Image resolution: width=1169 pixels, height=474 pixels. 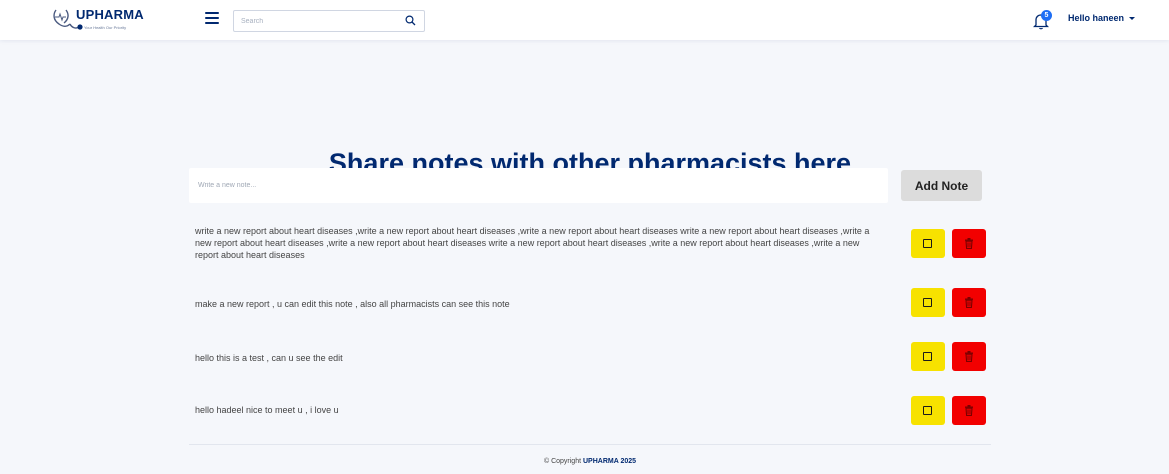 I want to click on brand-name: UPHARMA, so click(x=110, y=14).